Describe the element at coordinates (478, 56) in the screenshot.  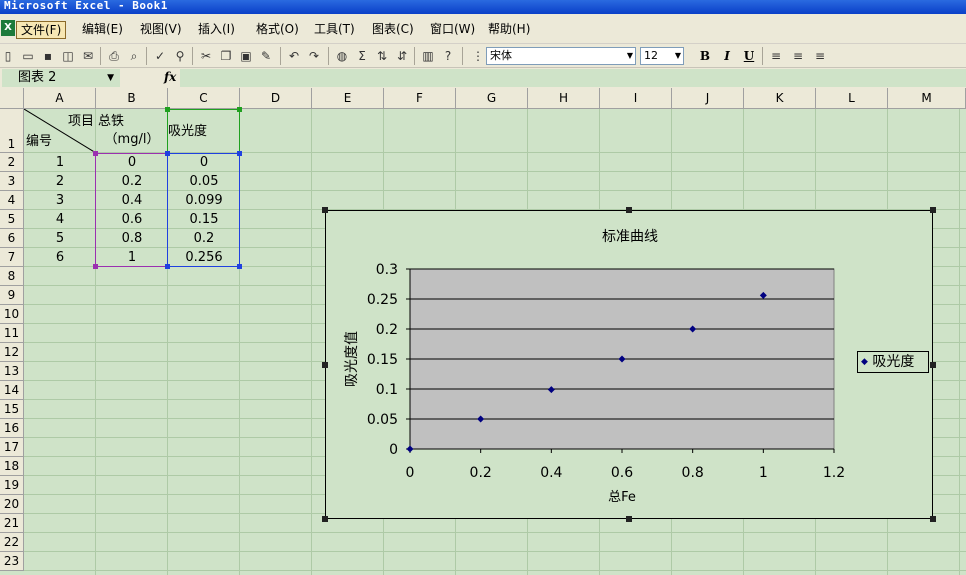
I see `toolbar-options-icon: ⋮` at that location.